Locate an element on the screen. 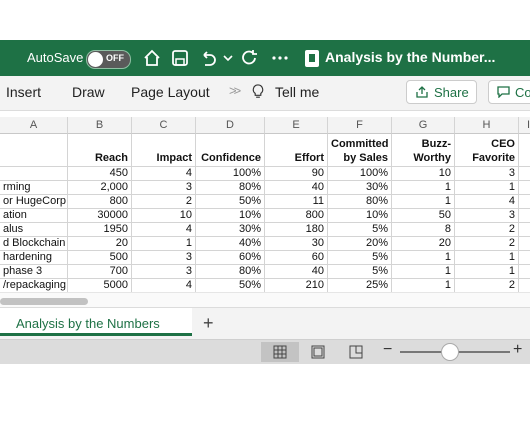 The height and width of the screenshot is (442, 530). column-header-a: A is located at coordinates (34, 125).